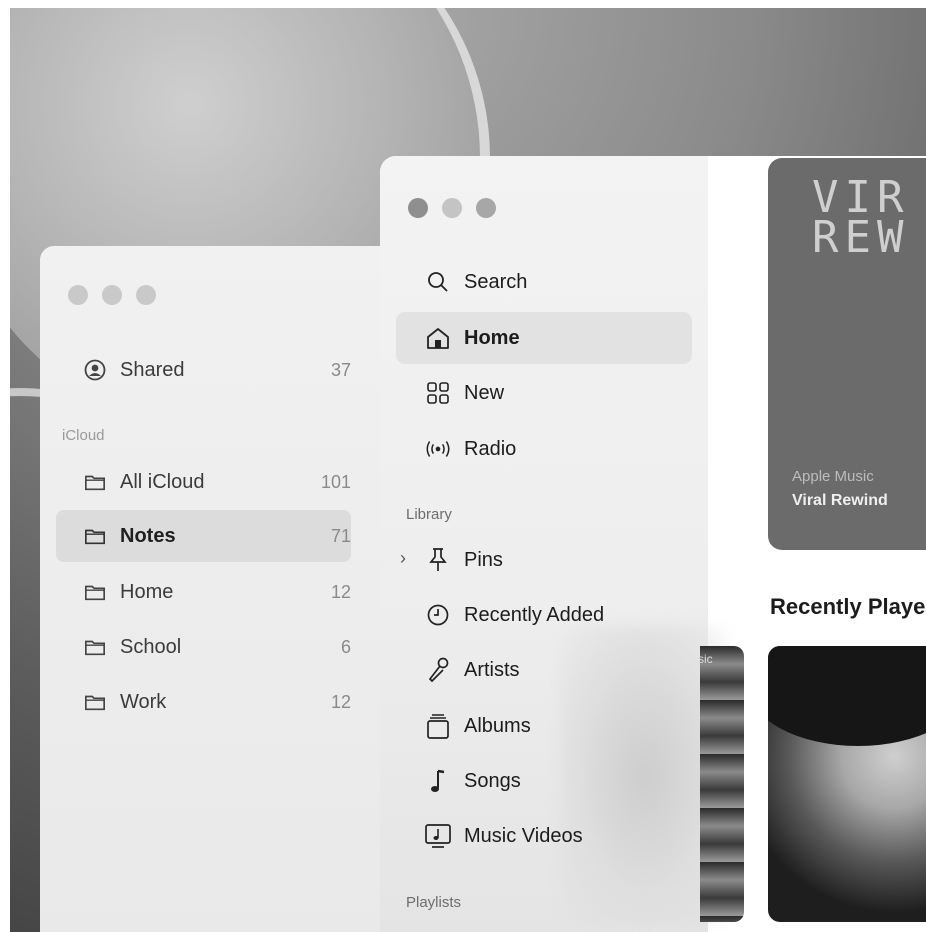 This screenshot has width=926, height=932. I want to click on sidebar-item-recently-added: Recently Added, so click(544, 615).